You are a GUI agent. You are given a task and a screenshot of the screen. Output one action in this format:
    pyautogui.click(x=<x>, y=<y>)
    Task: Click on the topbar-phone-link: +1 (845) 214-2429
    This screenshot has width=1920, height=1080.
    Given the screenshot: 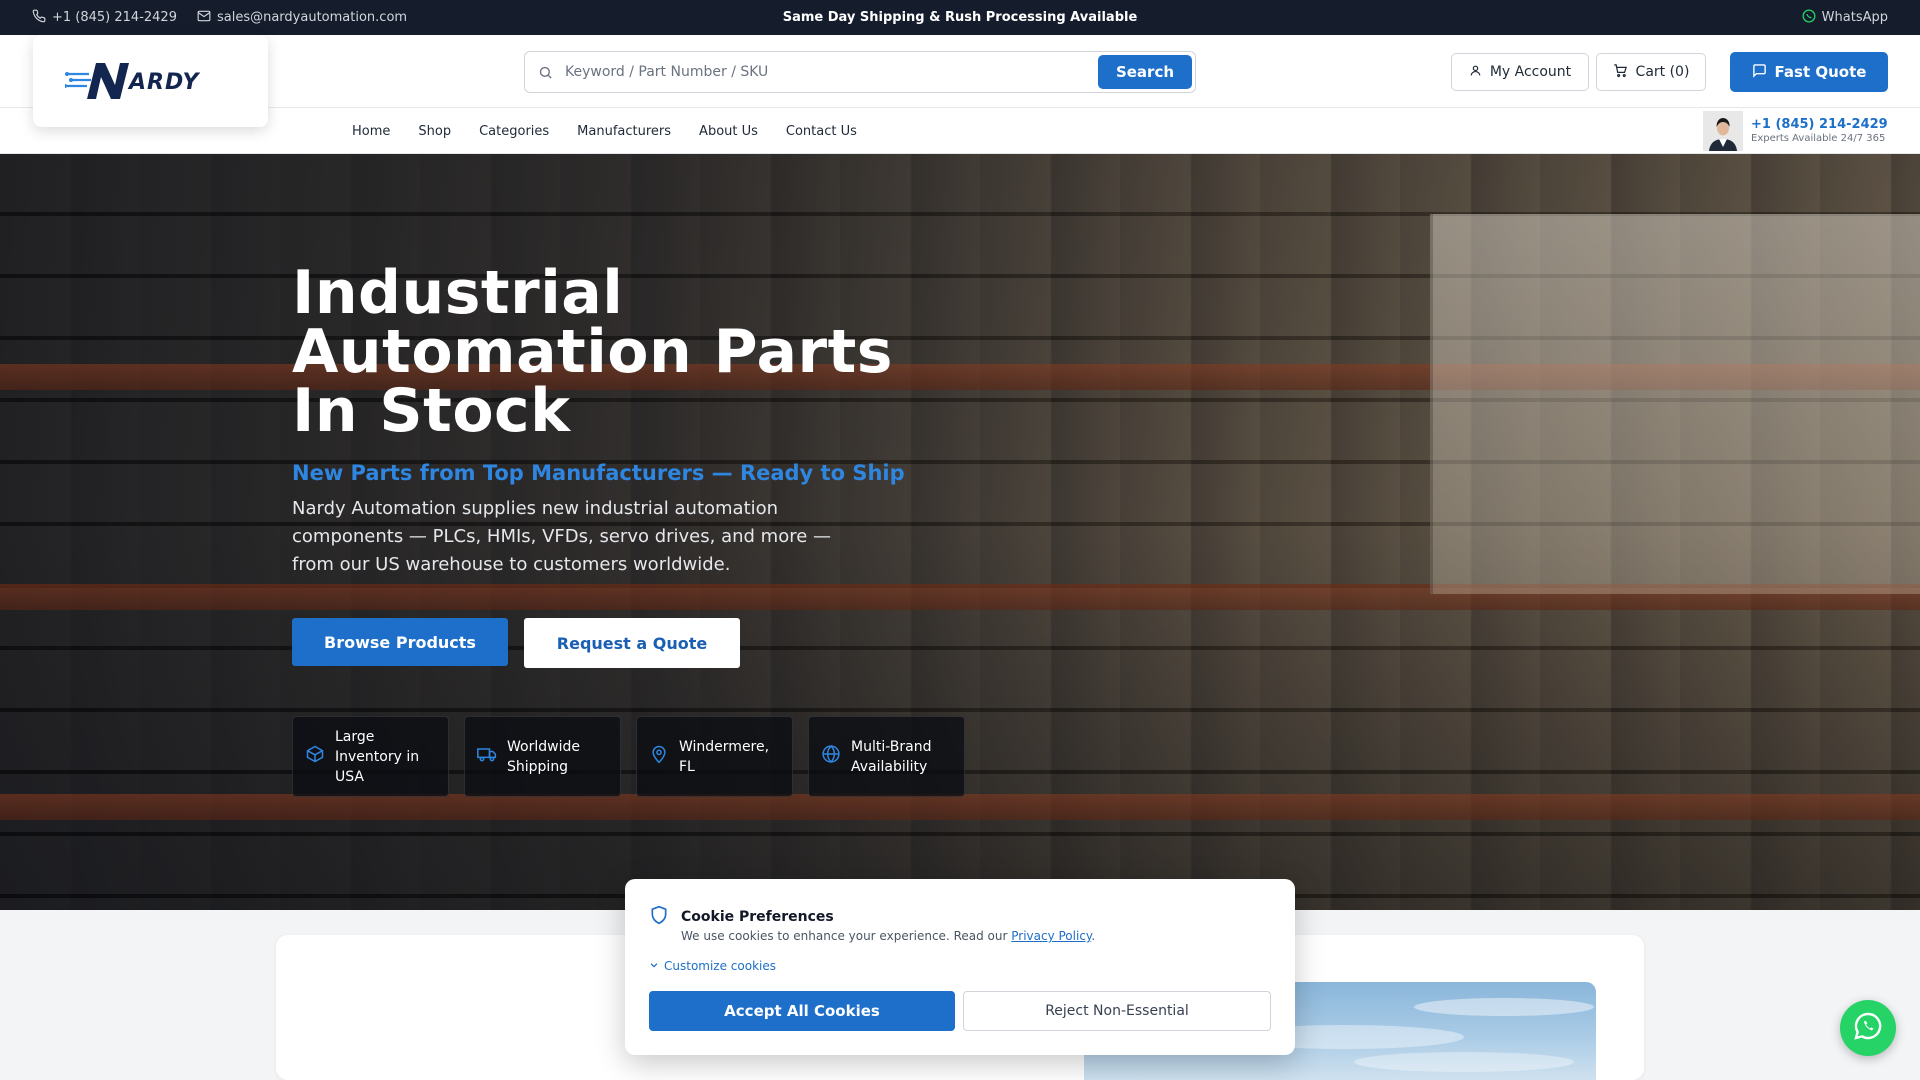 What is the action you would take?
    pyautogui.click(x=104, y=18)
    